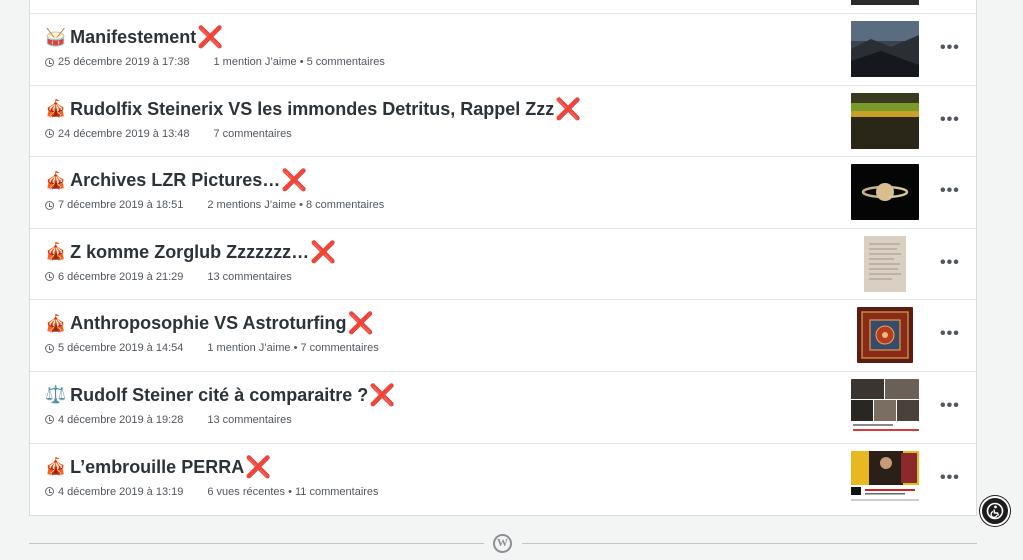 The height and width of the screenshot is (560, 1023). What do you see at coordinates (121, 491) in the screenshot?
I see `post-date: 4 décembre 2019 à 13:19` at bounding box center [121, 491].